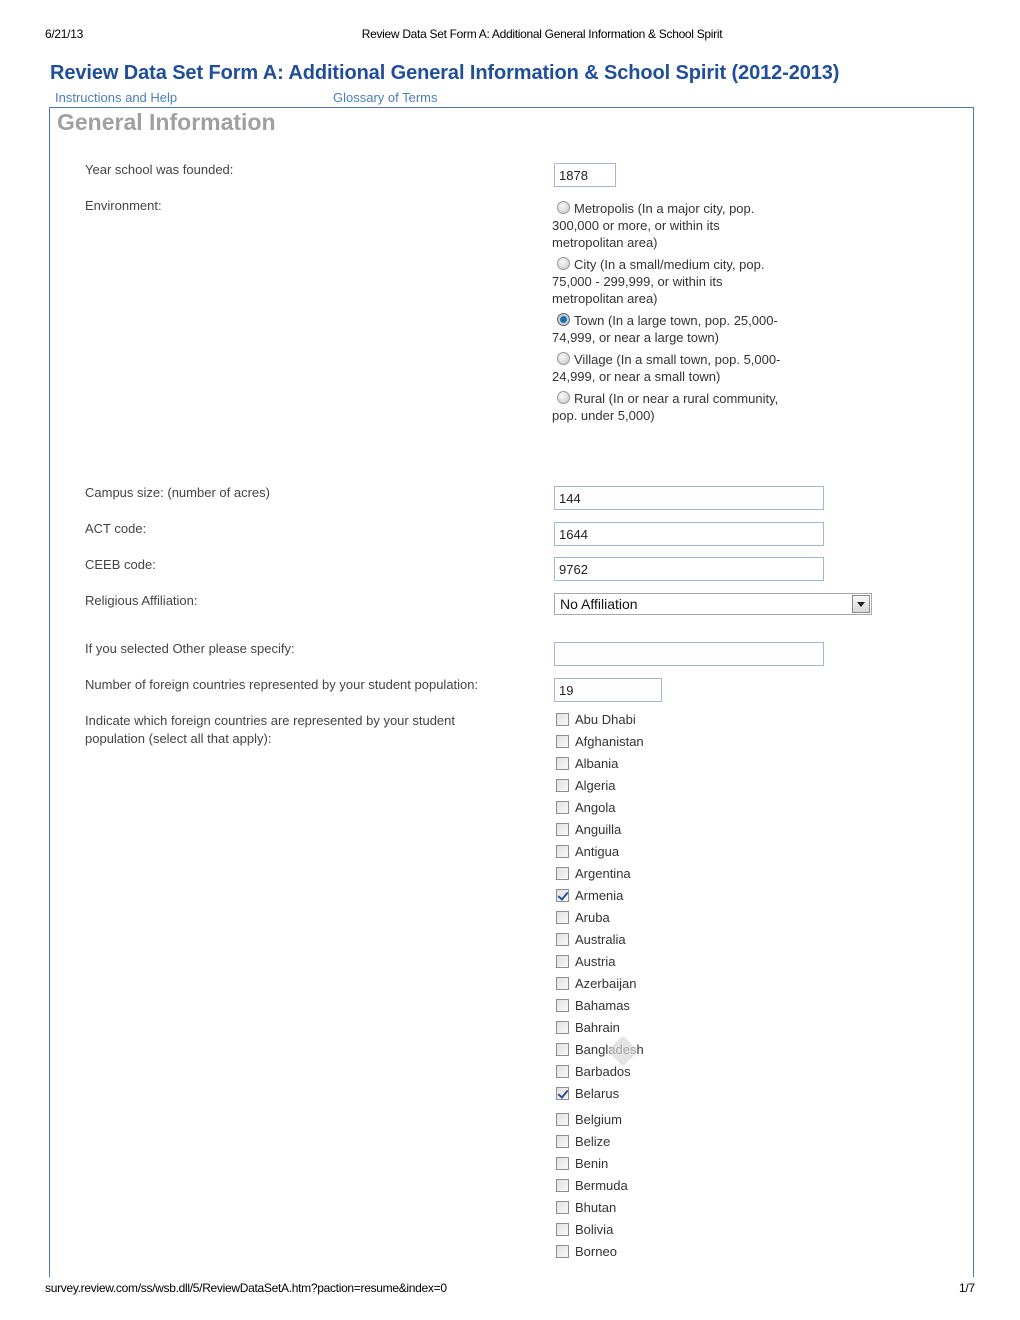  I want to click on country-option: Algeria, so click(600, 789).